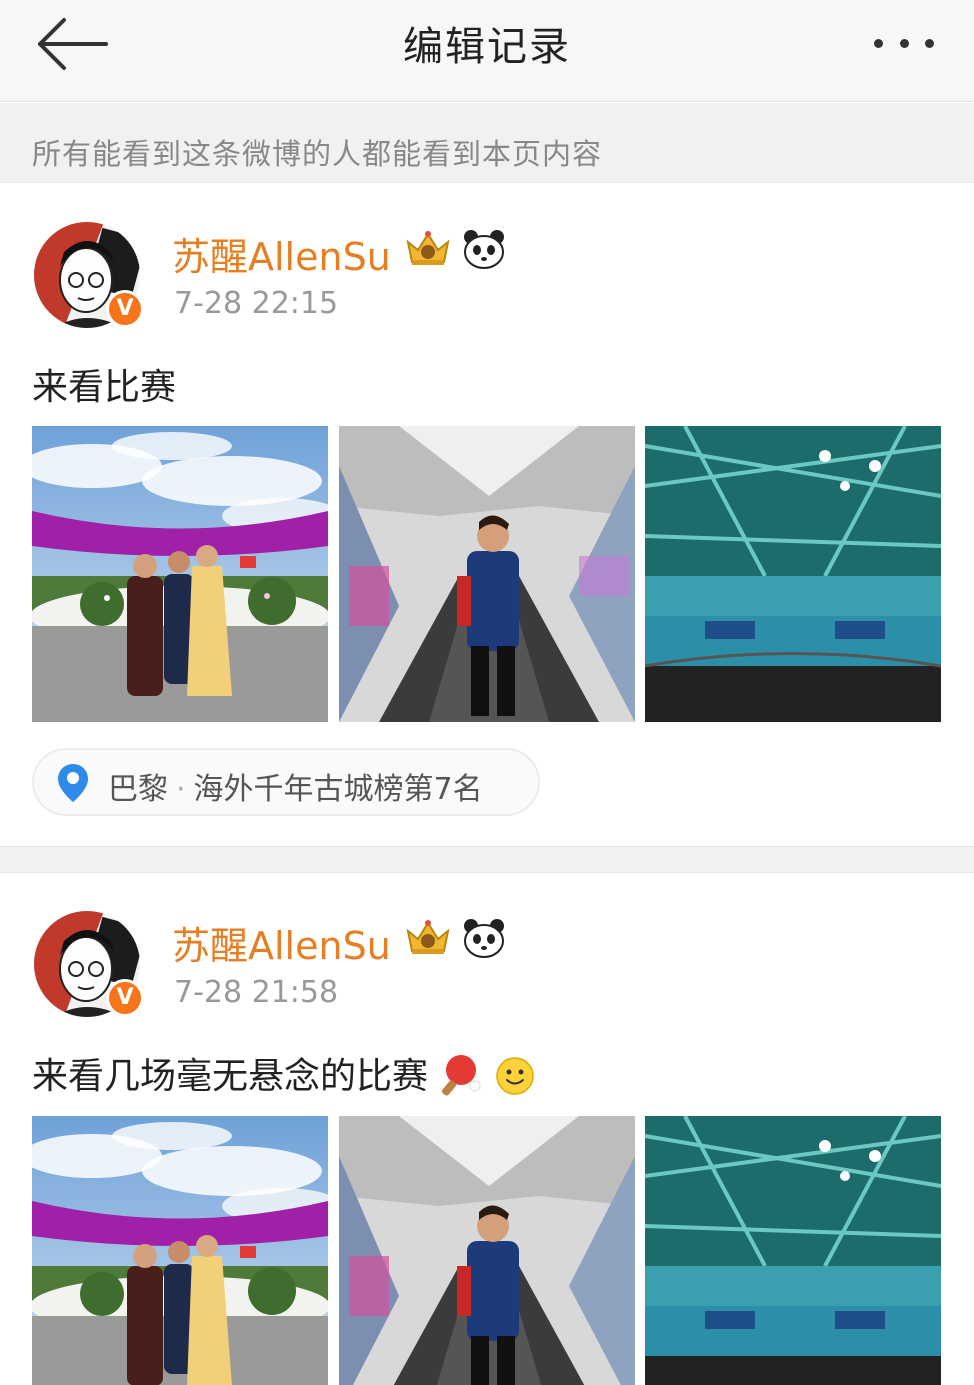  What do you see at coordinates (338, 789) in the screenshot?
I see `location-ranking: 海外千年古城榜第7名` at bounding box center [338, 789].